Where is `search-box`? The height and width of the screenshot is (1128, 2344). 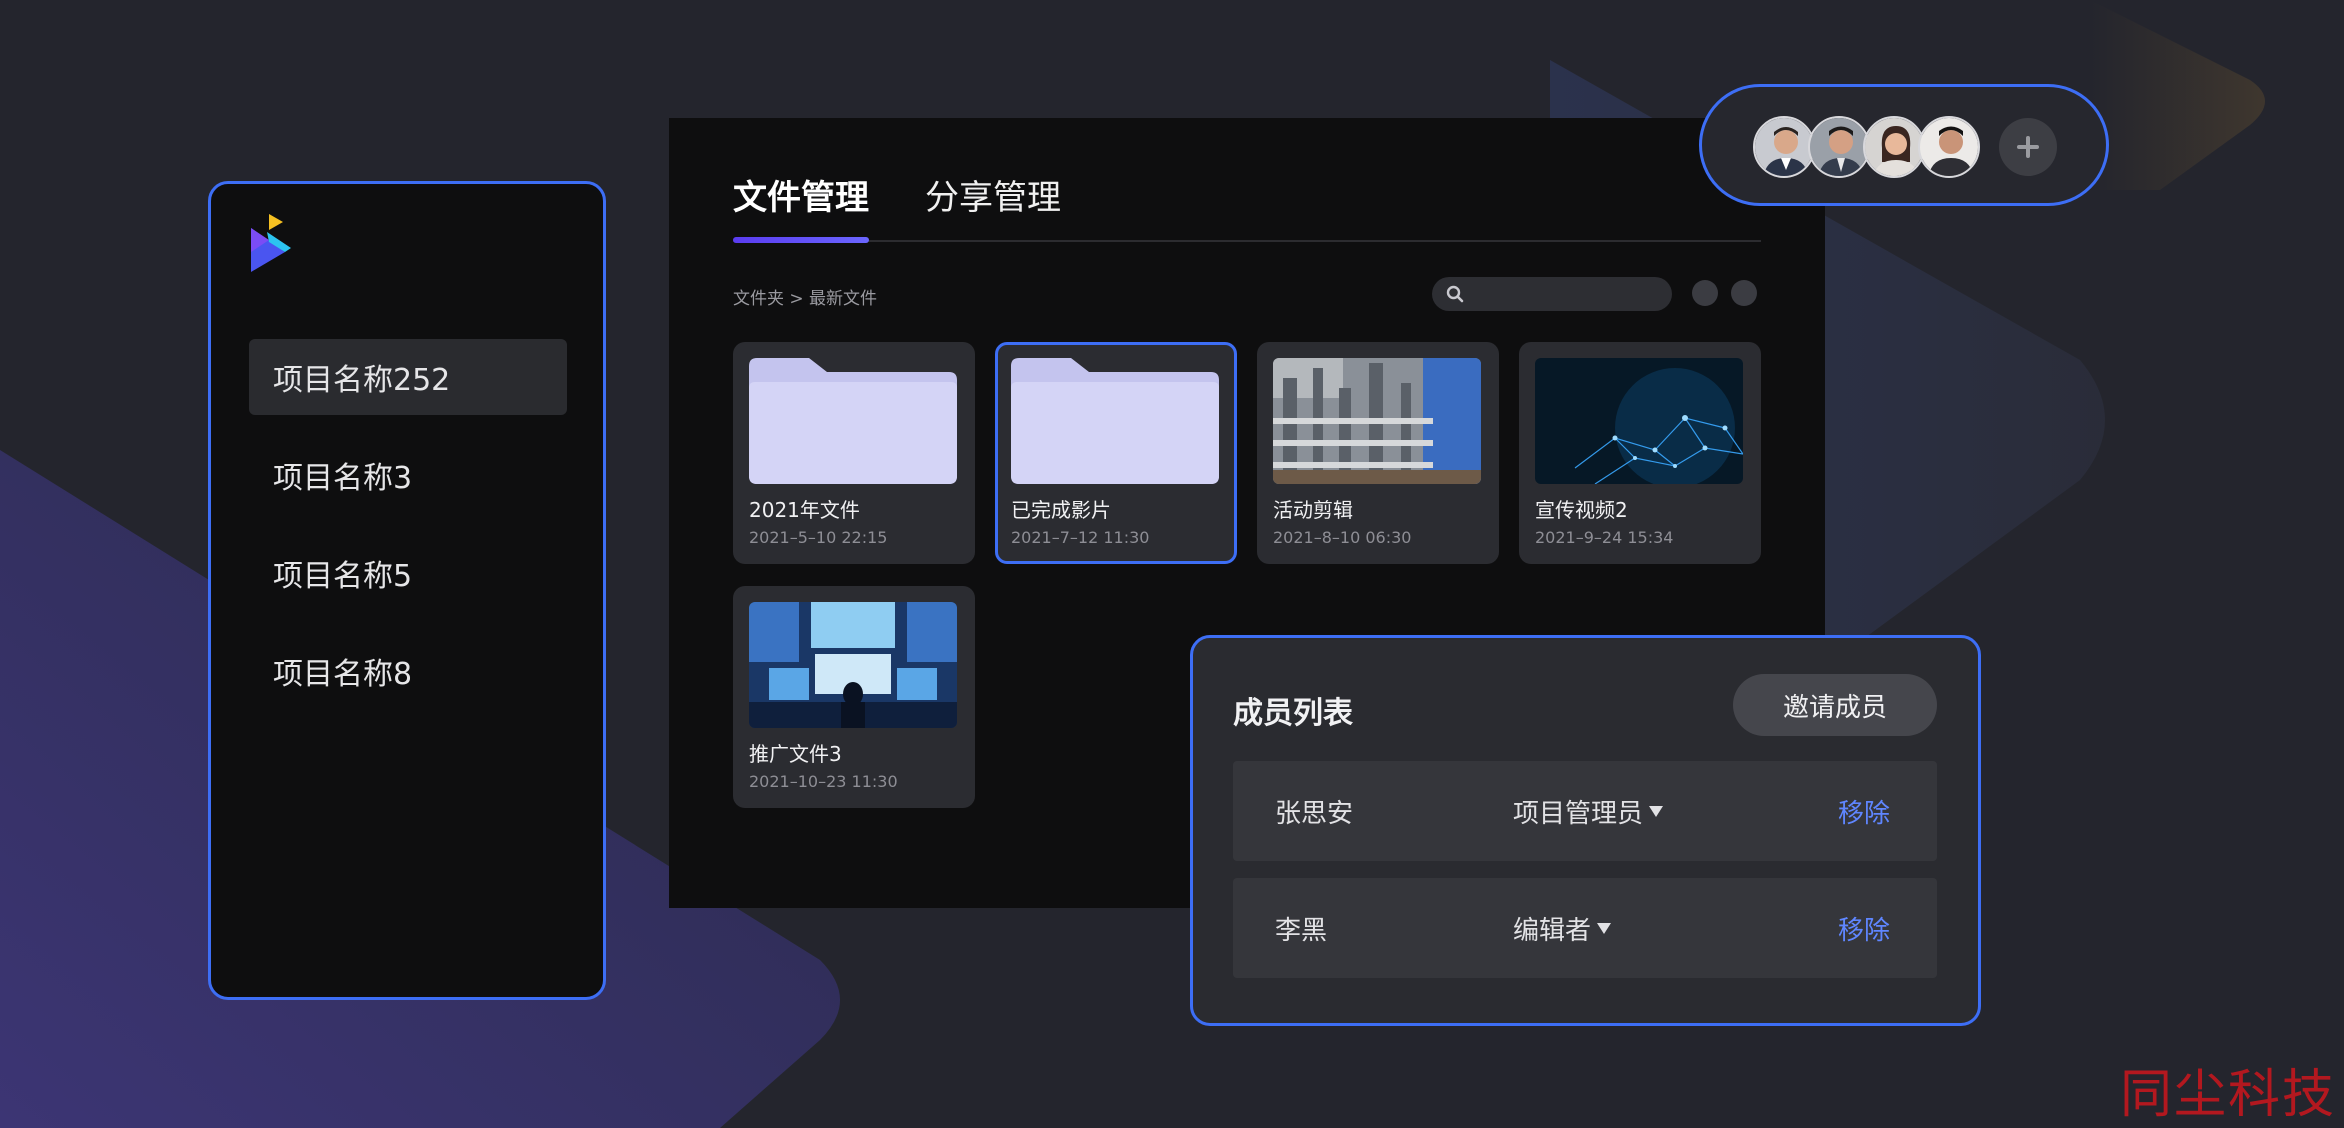 search-box is located at coordinates (1552, 294).